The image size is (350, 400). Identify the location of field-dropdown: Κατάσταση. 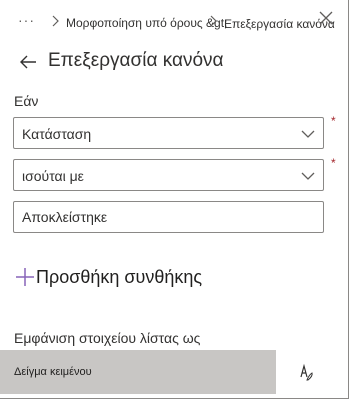
(168, 133).